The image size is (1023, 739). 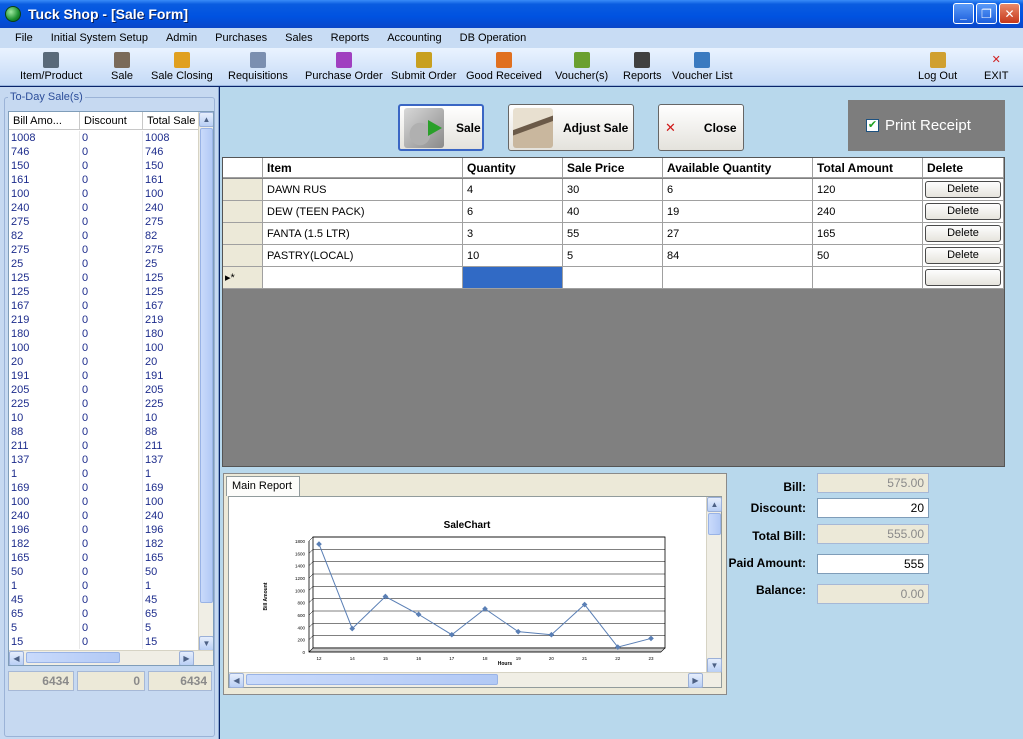 I want to click on scroll-down-icon: ▼, so click(x=206, y=643).